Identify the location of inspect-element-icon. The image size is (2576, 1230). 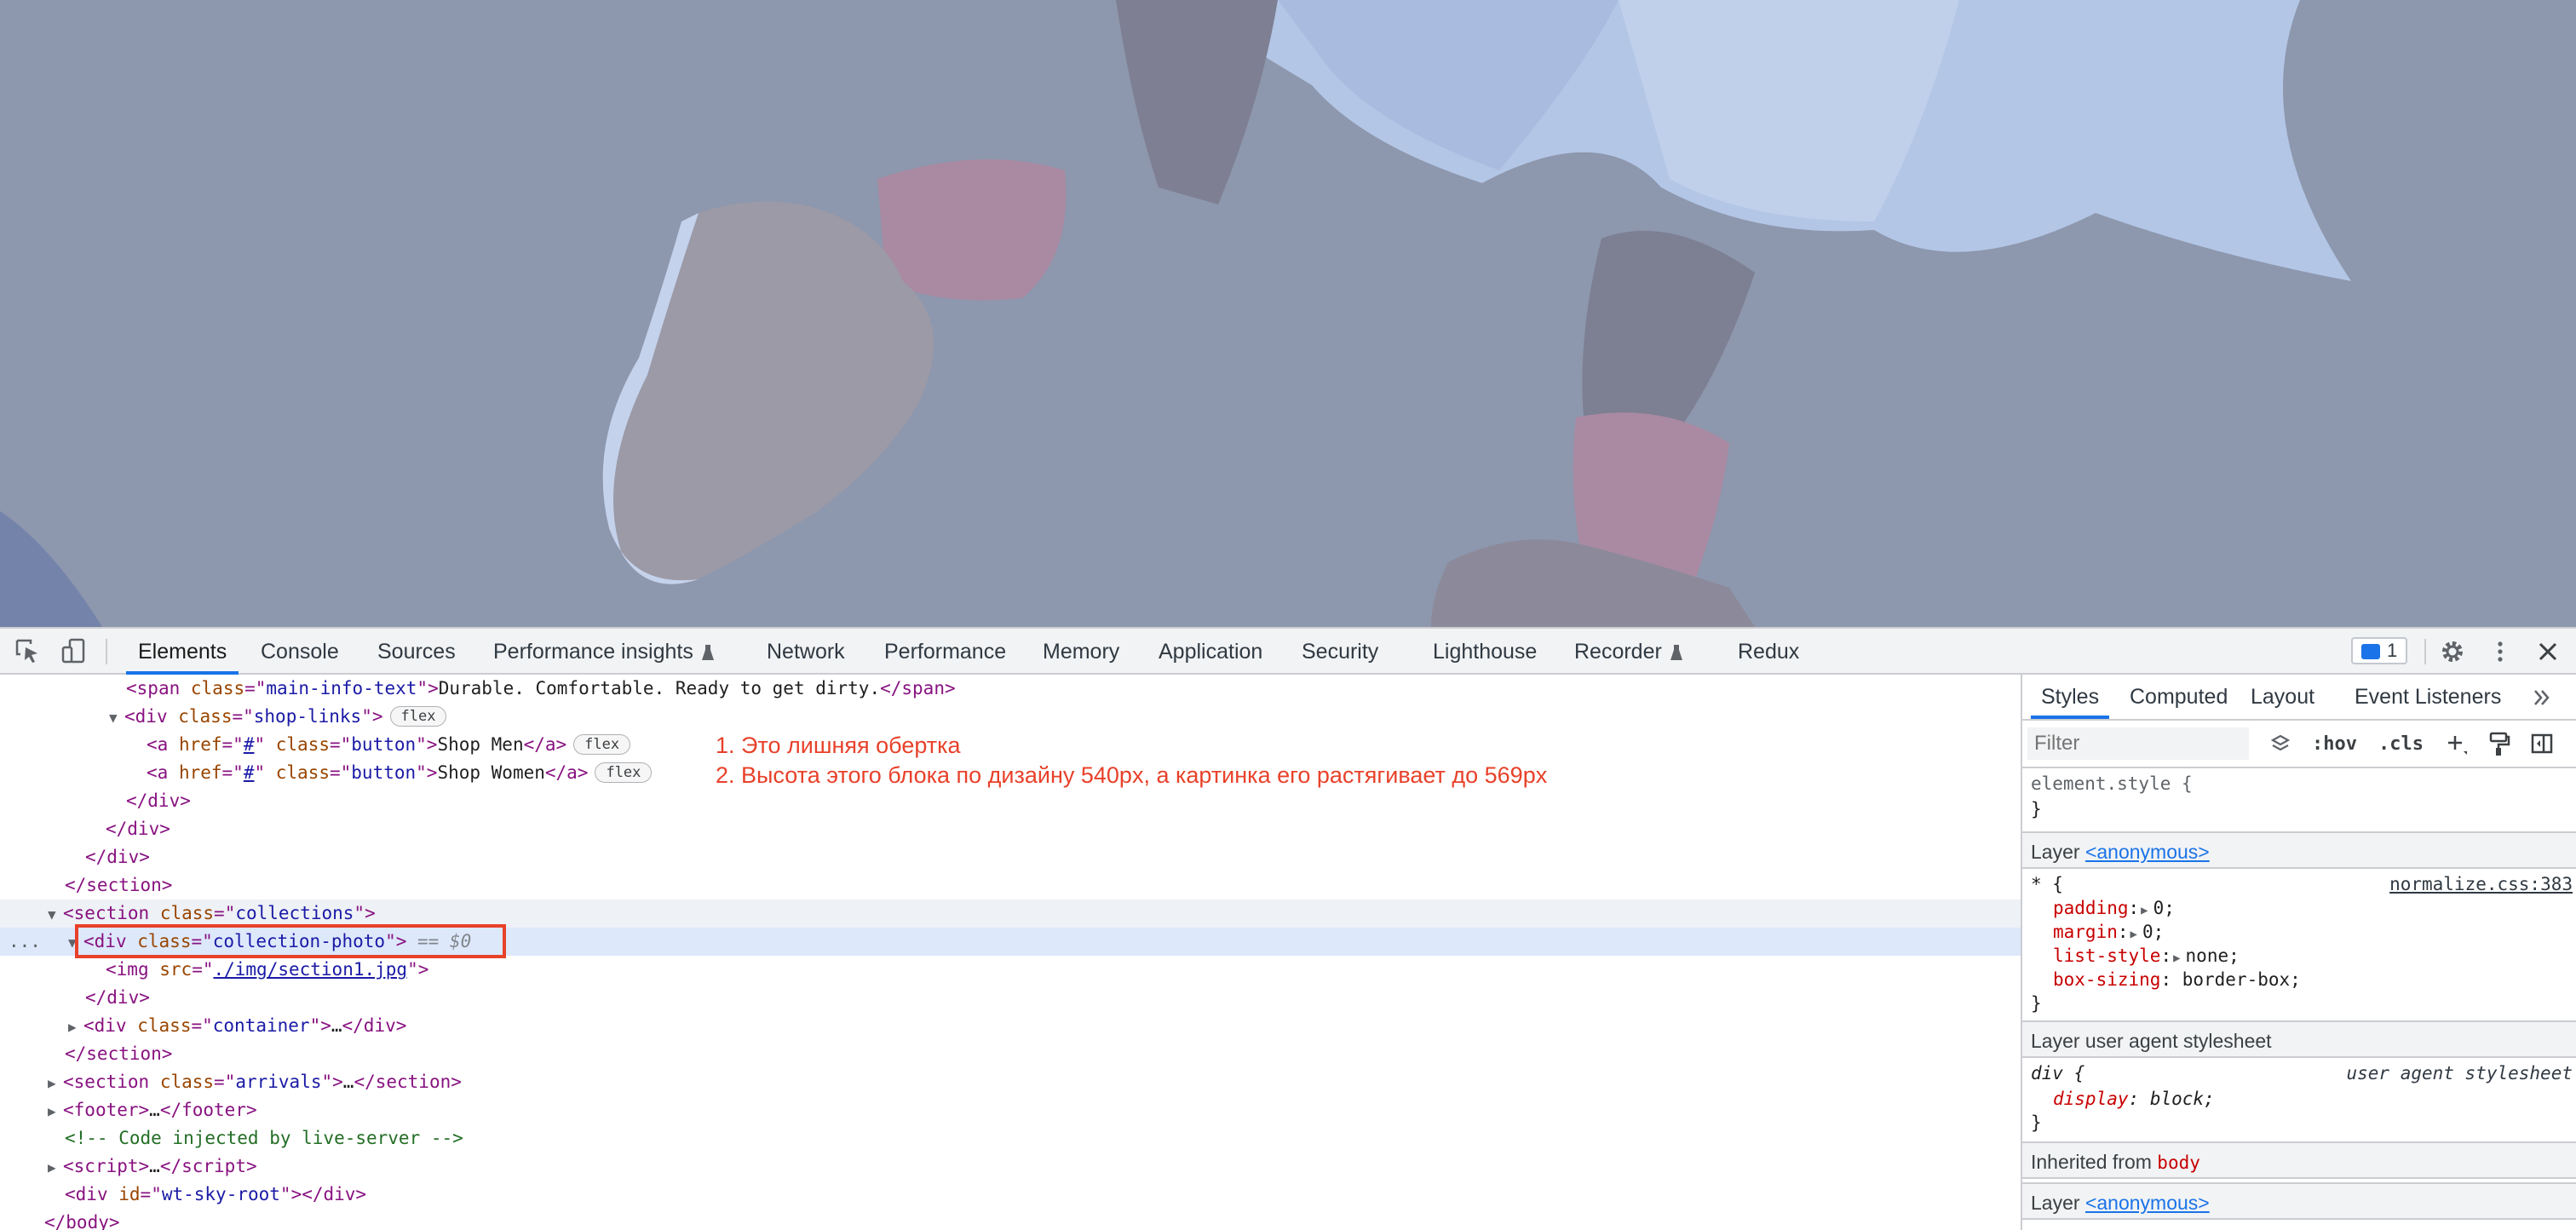
(29, 651).